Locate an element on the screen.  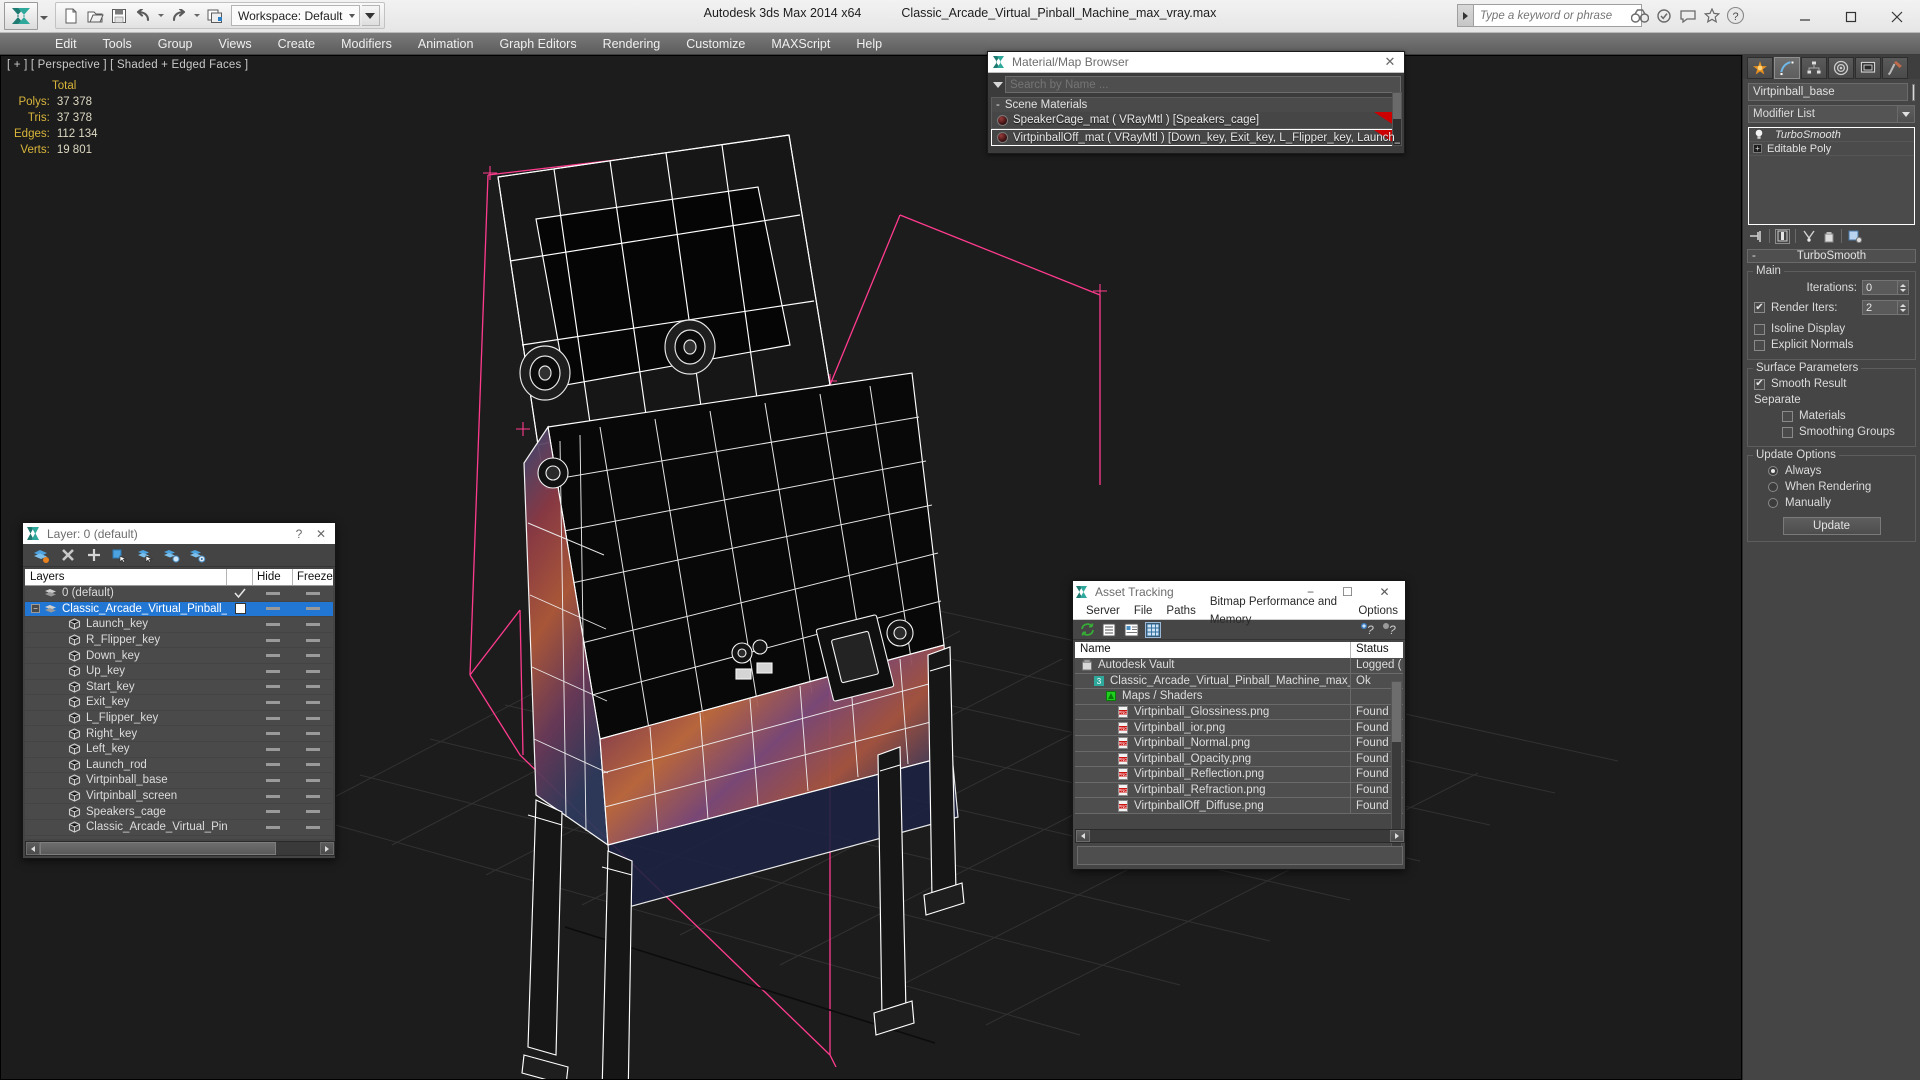
render-iters-checkbox is located at coordinates (1759, 307).